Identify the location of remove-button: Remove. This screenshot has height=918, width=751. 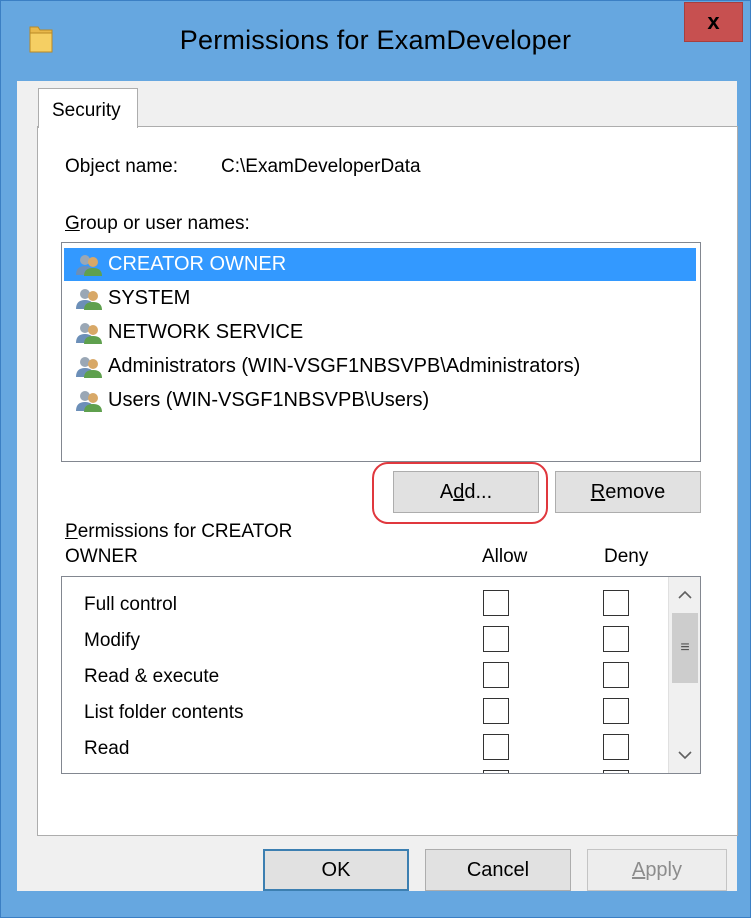
(628, 492).